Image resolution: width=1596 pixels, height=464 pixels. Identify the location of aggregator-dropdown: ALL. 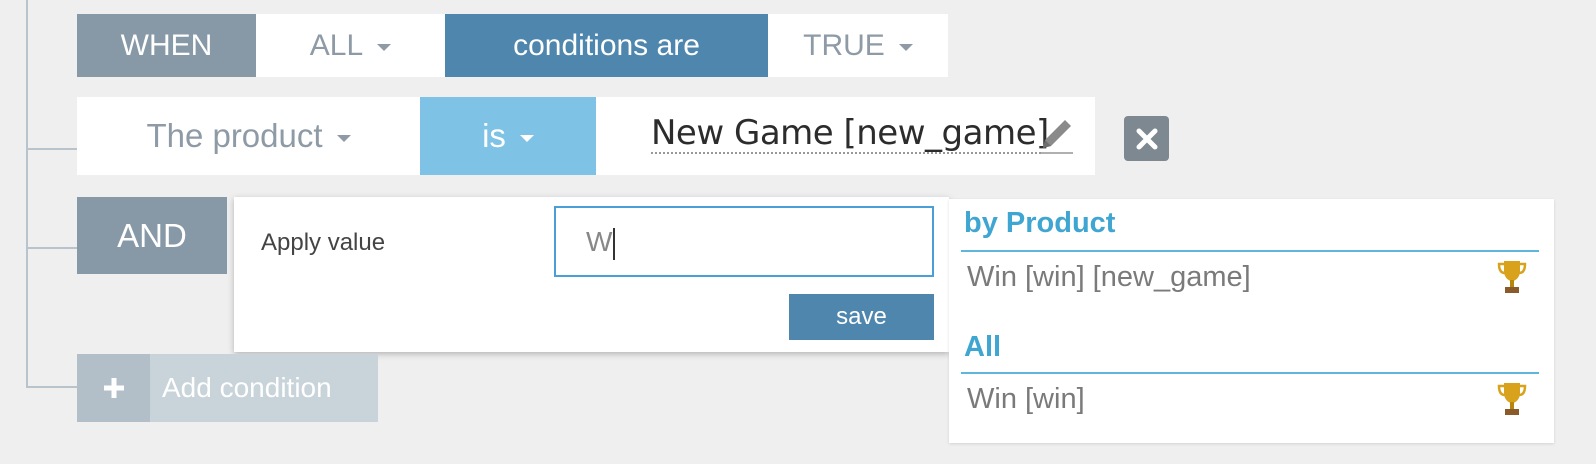
(350, 45).